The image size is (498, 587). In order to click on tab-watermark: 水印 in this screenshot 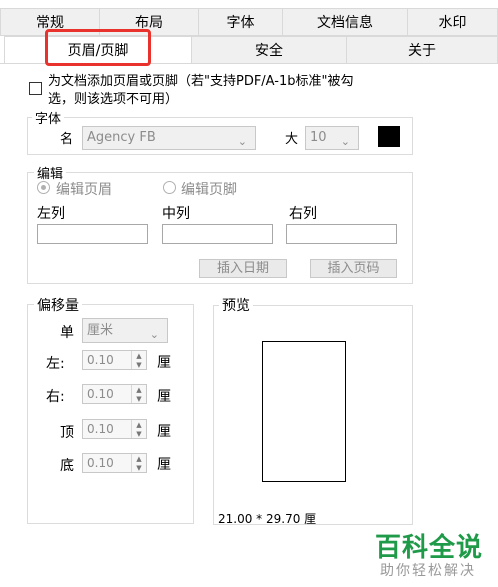, I will do `click(452, 22)`.